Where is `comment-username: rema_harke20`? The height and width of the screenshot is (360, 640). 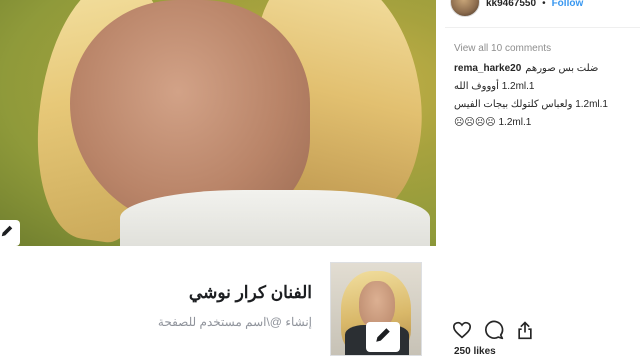
comment-username: rema_harke20 is located at coordinates (487, 68).